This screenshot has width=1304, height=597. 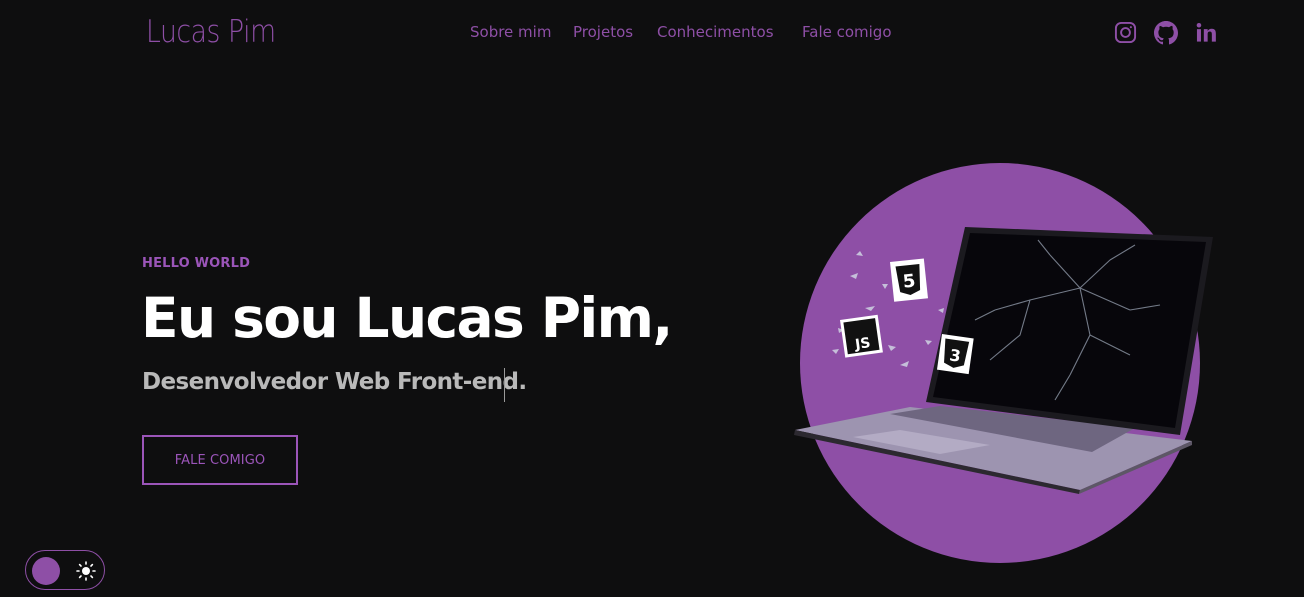 I want to click on javascript-icon: JS, so click(x=861, y=336).